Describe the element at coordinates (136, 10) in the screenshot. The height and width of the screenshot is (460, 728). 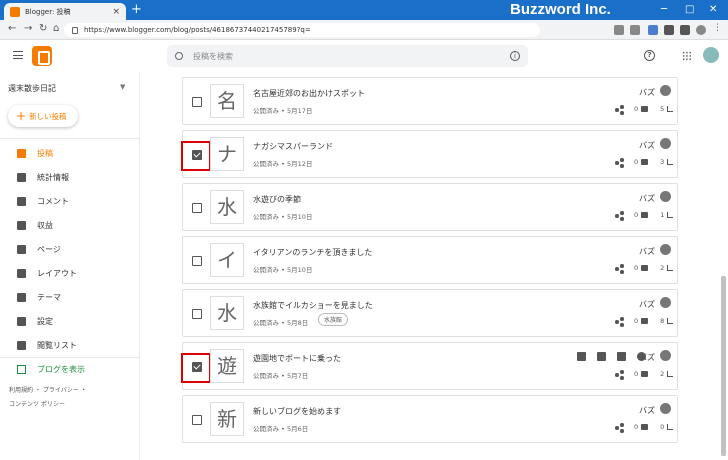
I see `new-tab-button: +` at that location.